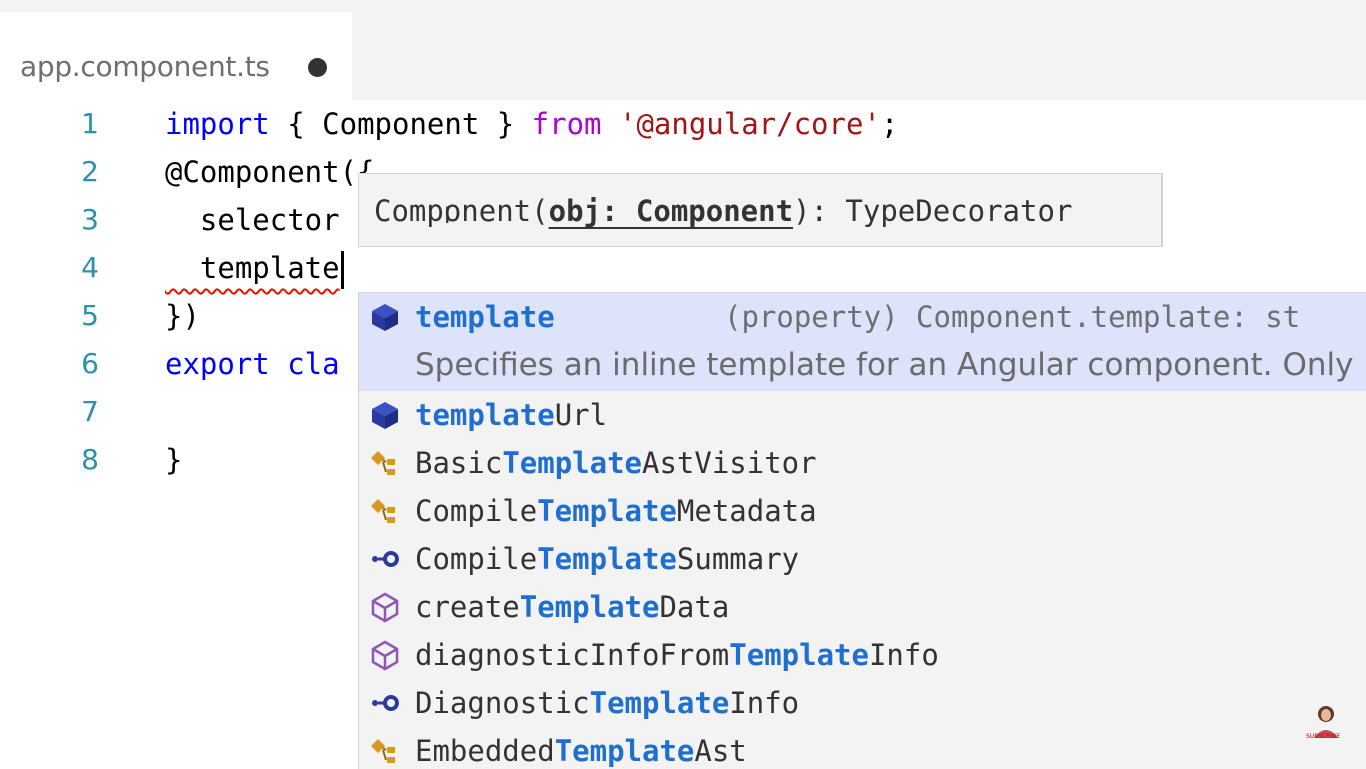 The image size is (1366, 769). What do you see at coordinates (862, 748) in the screenshot?
I see `suggestion-item: EmbeddedTemplateAst` at bounding box center [862, 748].